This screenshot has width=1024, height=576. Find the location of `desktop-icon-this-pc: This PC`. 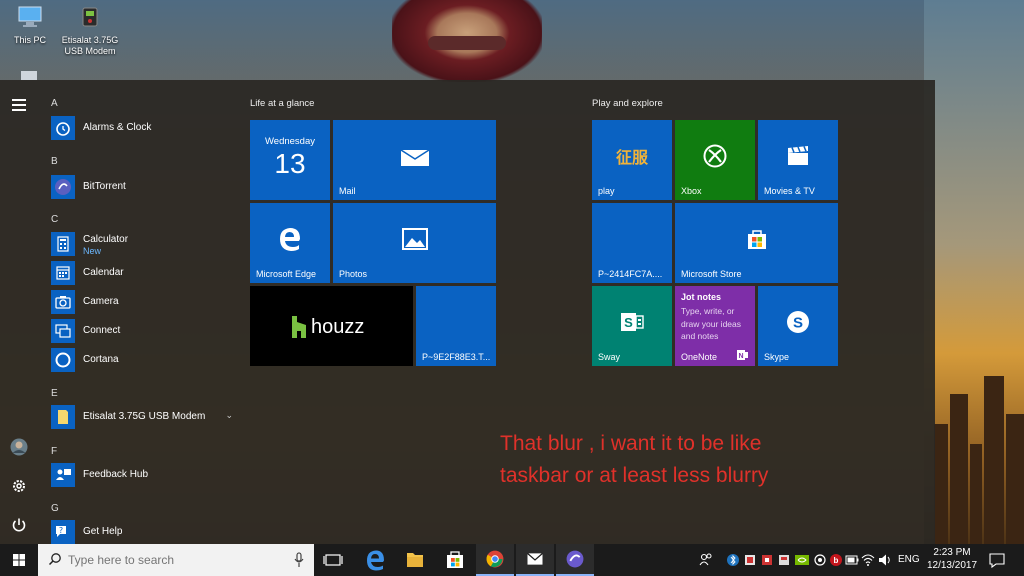

desktop-icon-this-pc: This PC is located at coordinates (30, 26).